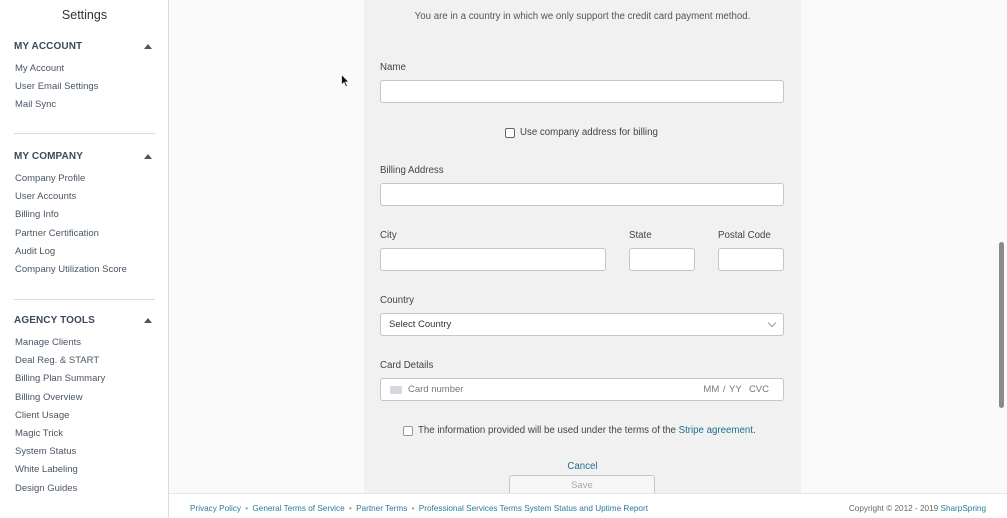 The height and width of the screenshot is (518, 1007). What do you see at coordinates (716, 430) in the screenshot?
I see `stripe-agreement-link: Stripe agreement` at bounding box center [716, 430].